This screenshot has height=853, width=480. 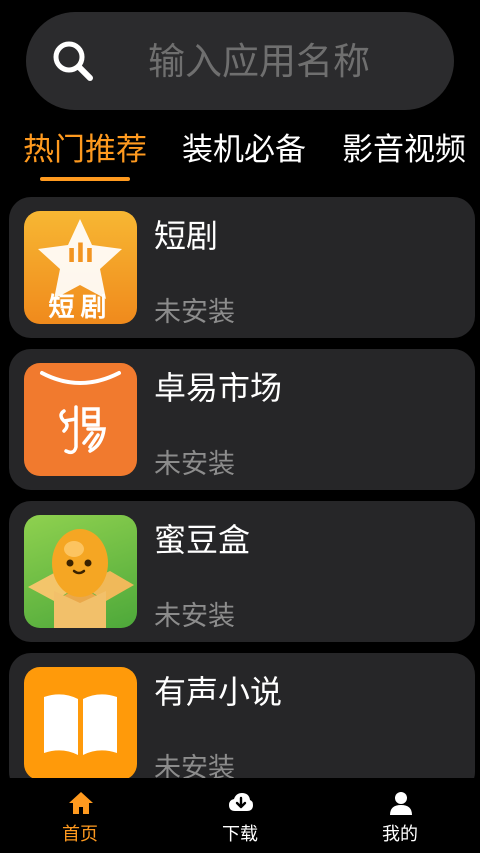 What do you see at coordinates (80, 571) in the screenshot?
I see `midou-box-app-icon` at bounding box center [80, 571].